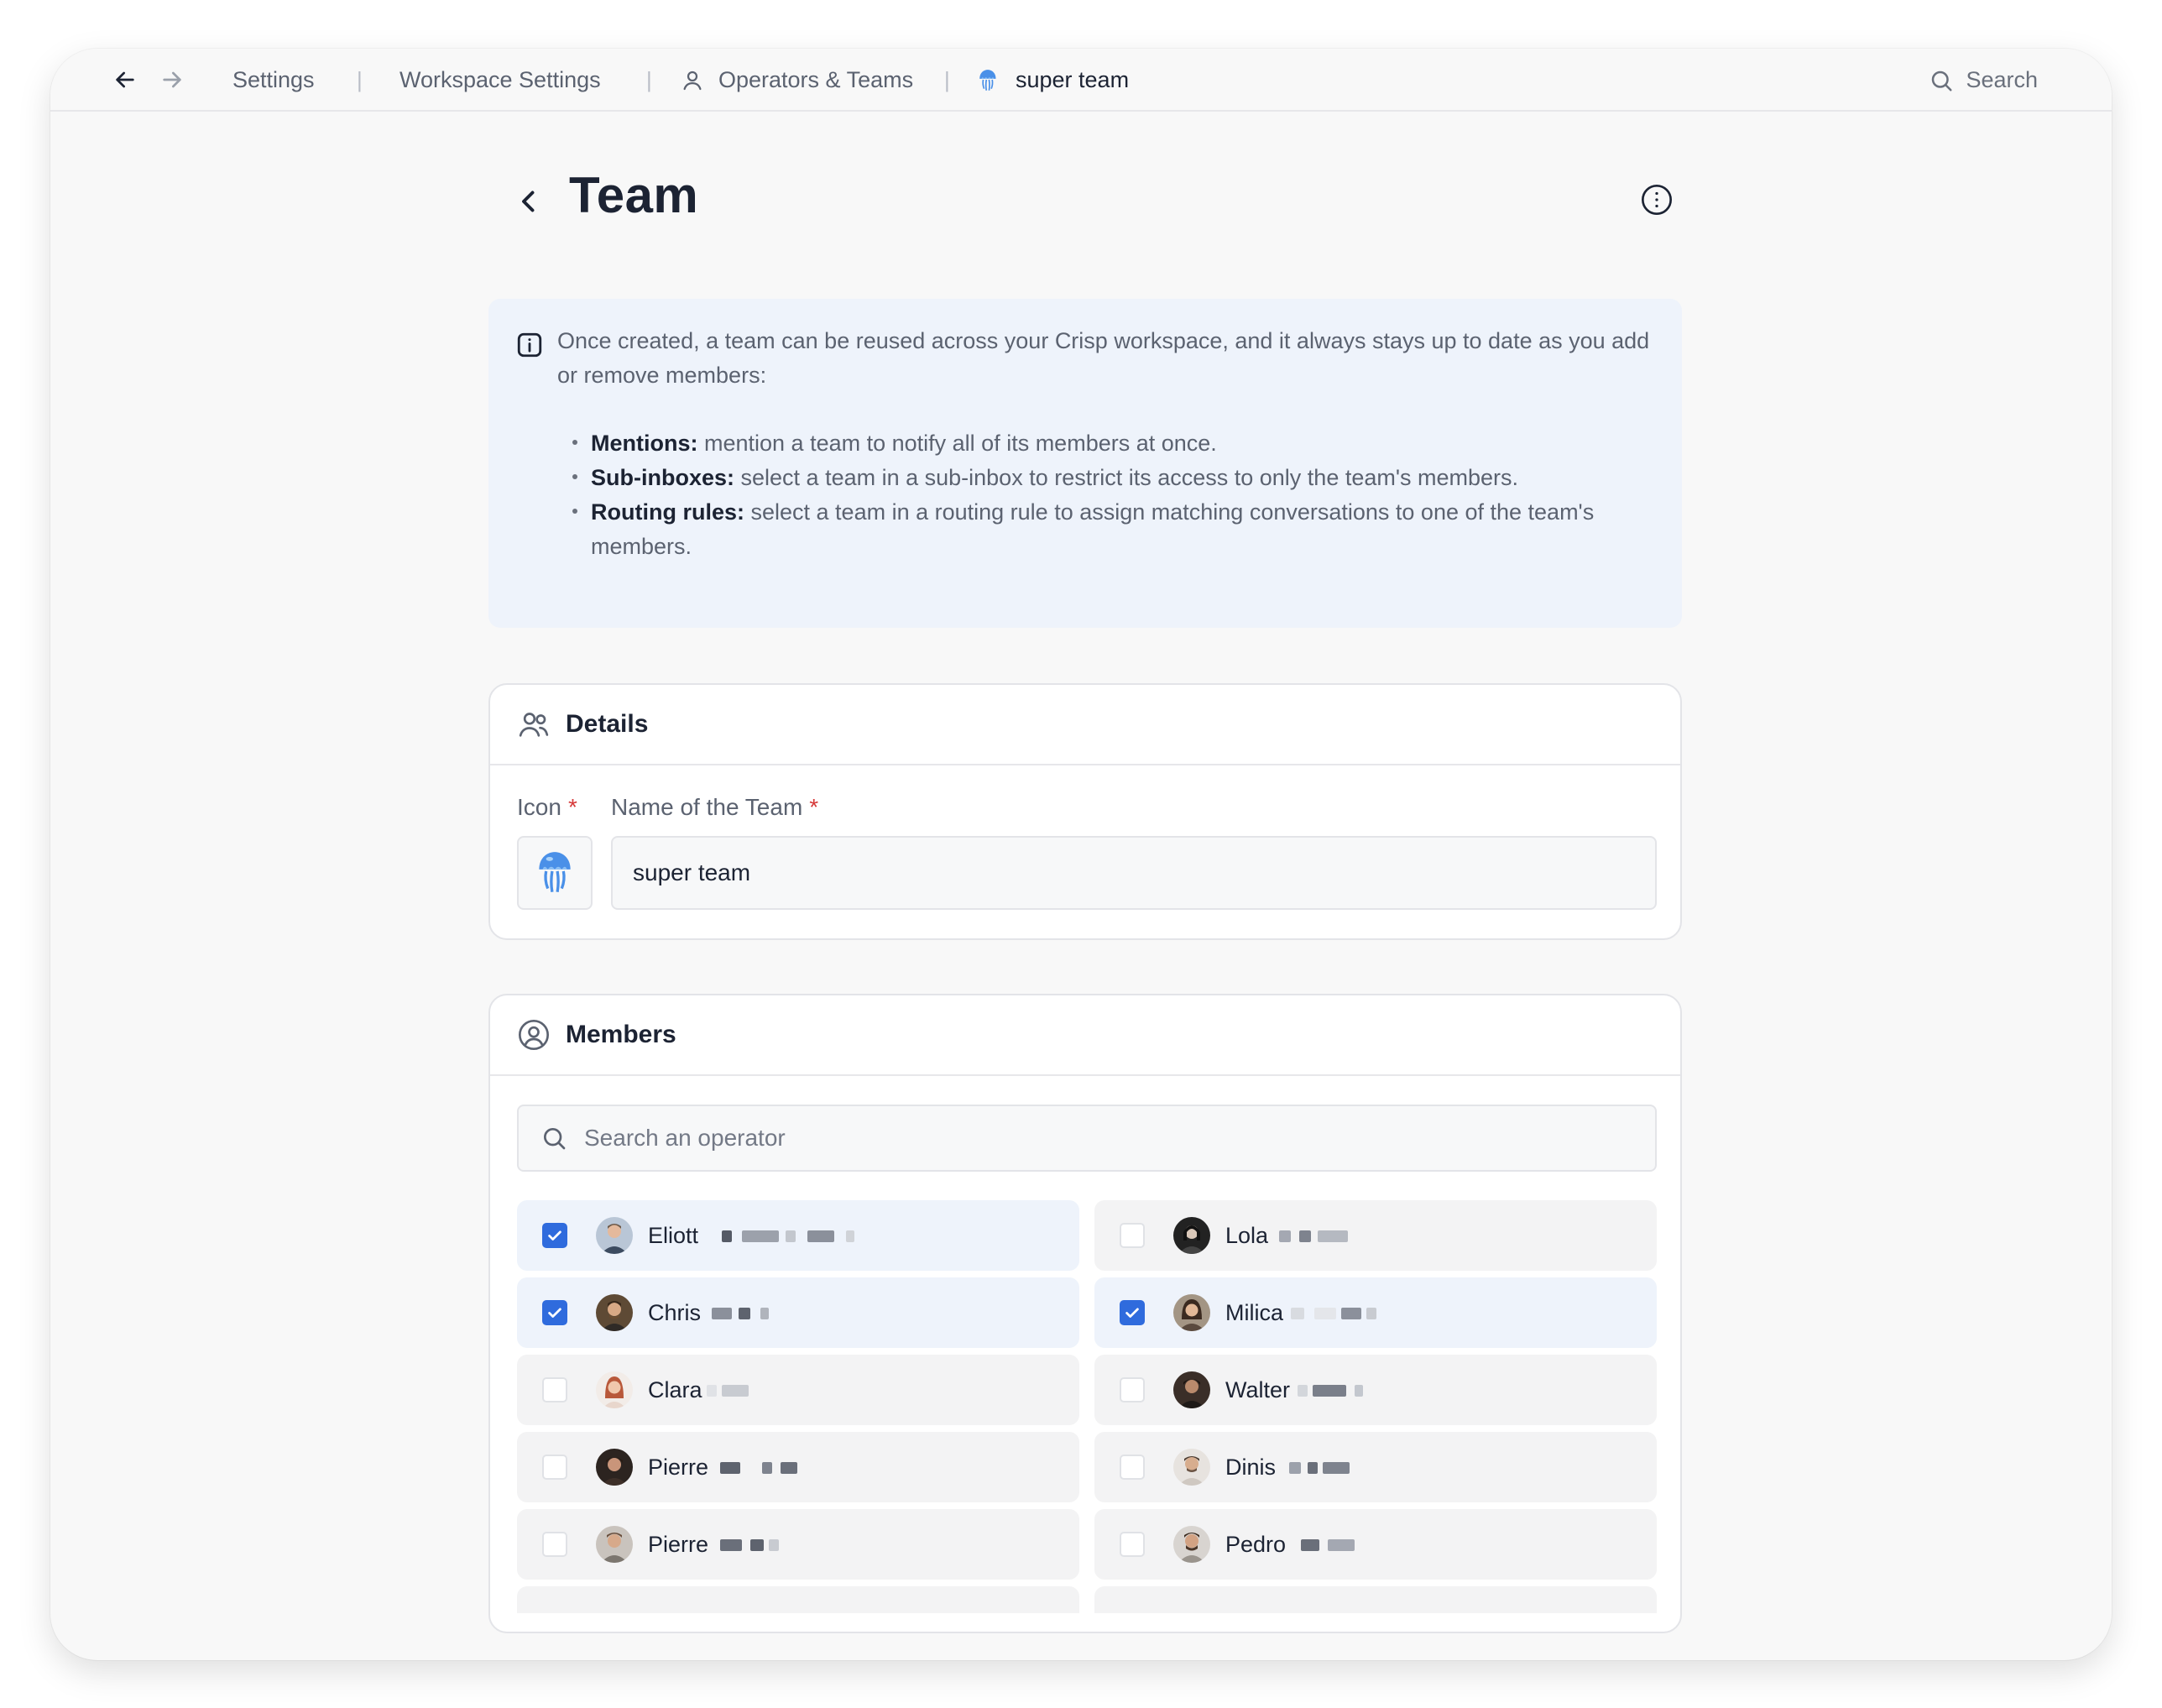 This screenshot has height=1708, width=2162. What do you see at coordinates (1251, 1467) in the screenshot?
I see `member-name: Dinis` at bounding box center [1251, 1467].